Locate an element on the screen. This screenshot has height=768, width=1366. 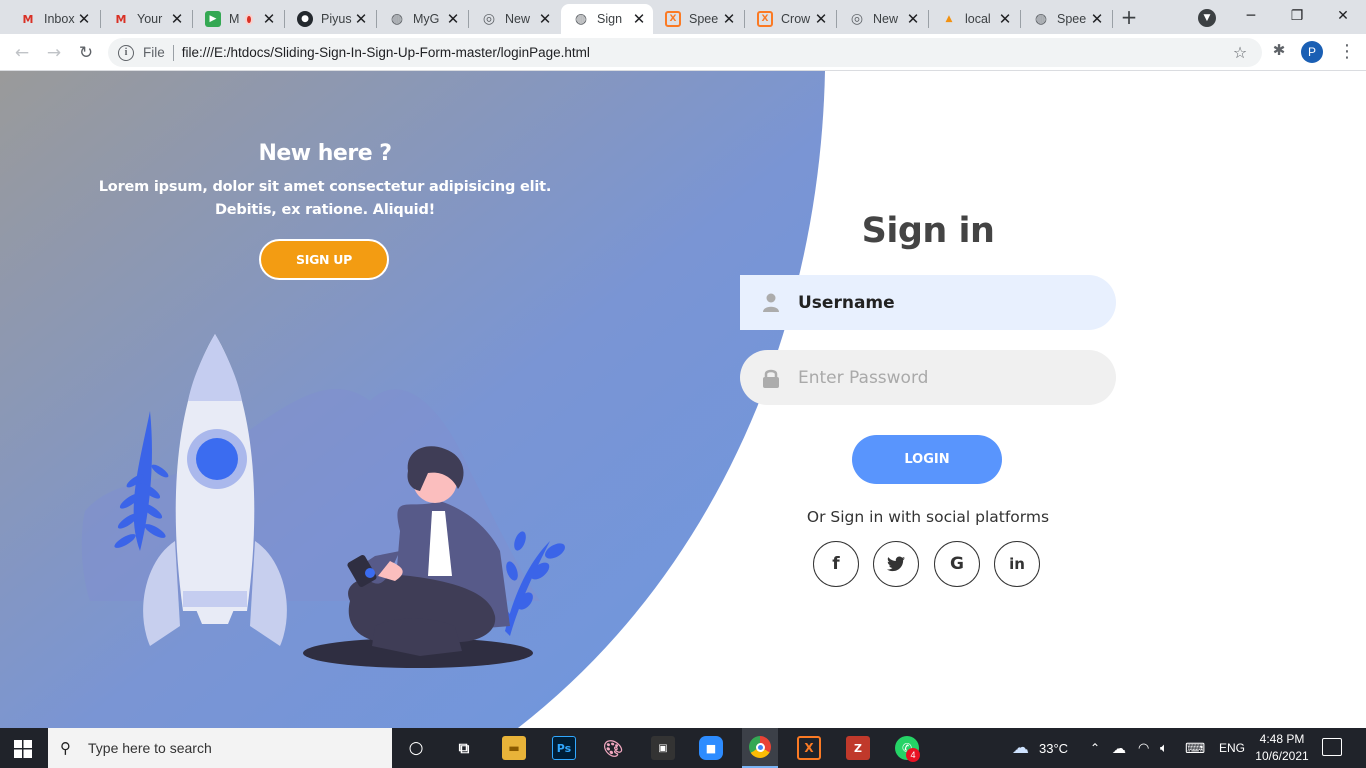
xampp-taskbar-icon: X is located at coordinates (809, 748).